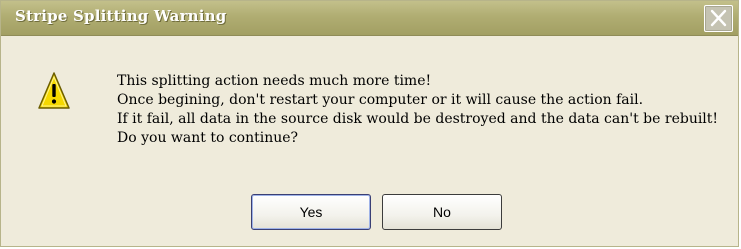 This screenshot has height=249, width=741. I want to click on close-icon, so click(718, 18).